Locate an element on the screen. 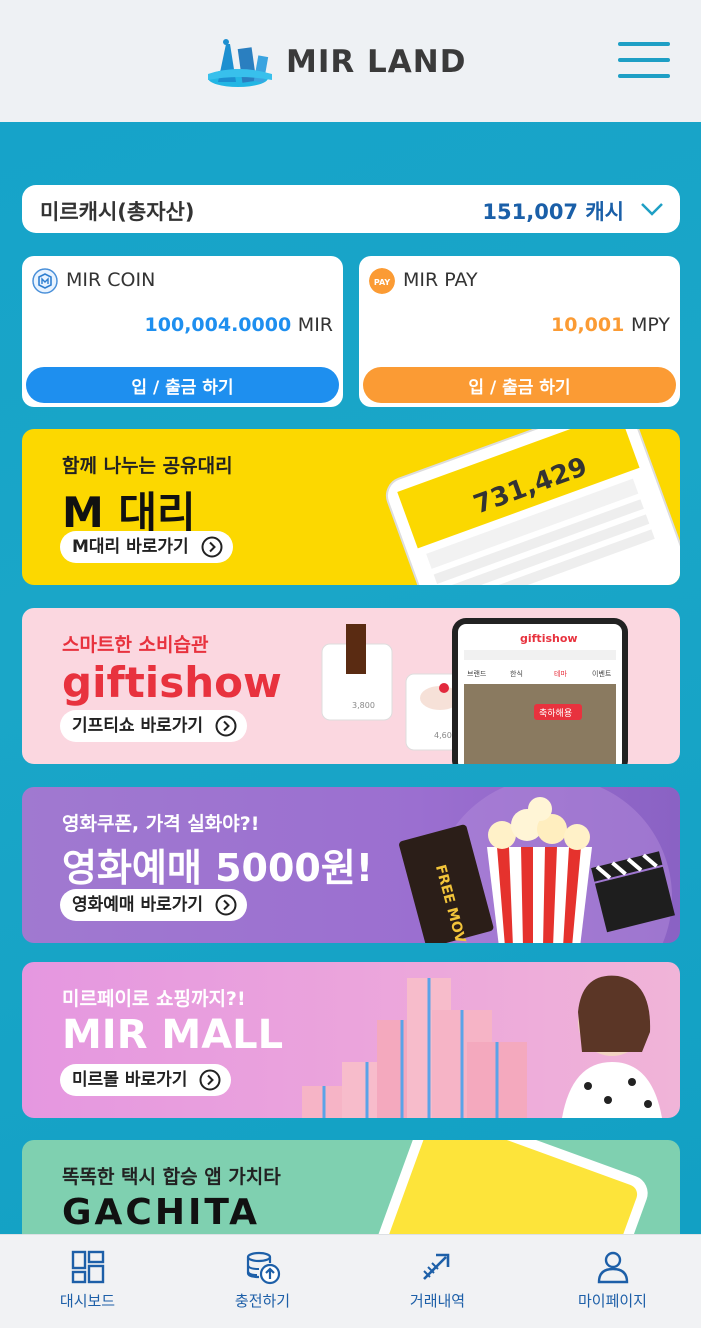  wallet-amount: 10,001 MPY is located at coordinates (610, 325).